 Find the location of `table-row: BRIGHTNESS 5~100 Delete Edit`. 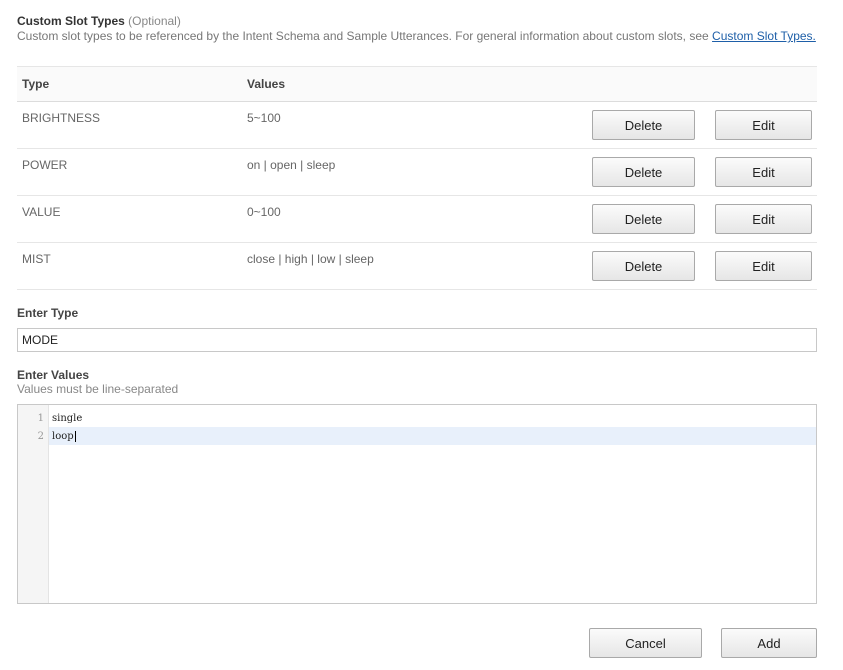

table-row: BRIGHTNESS 5~100 Delete Edit is located at coordinates (417, 125).